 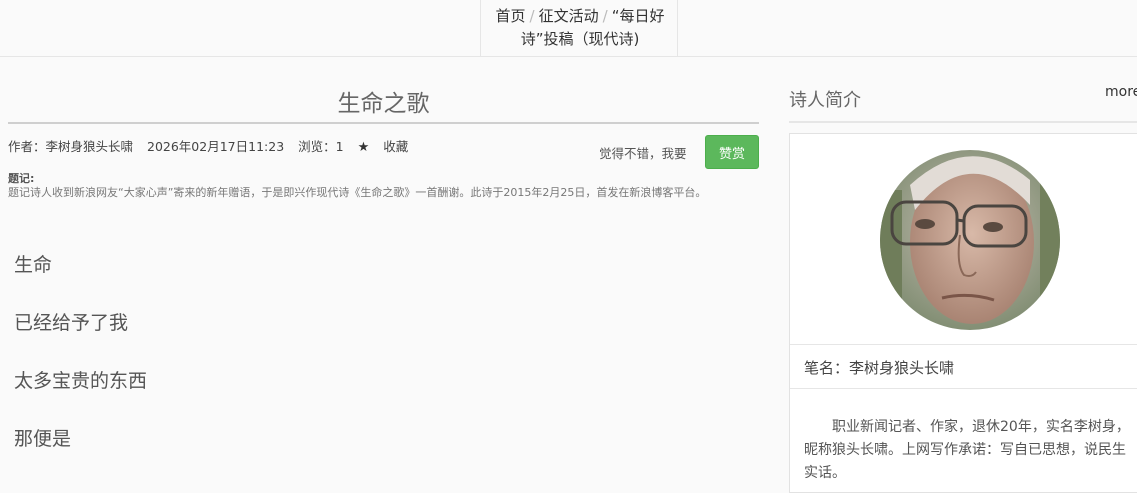 I want to click on more-link: more, so click(x=1121, y=92).